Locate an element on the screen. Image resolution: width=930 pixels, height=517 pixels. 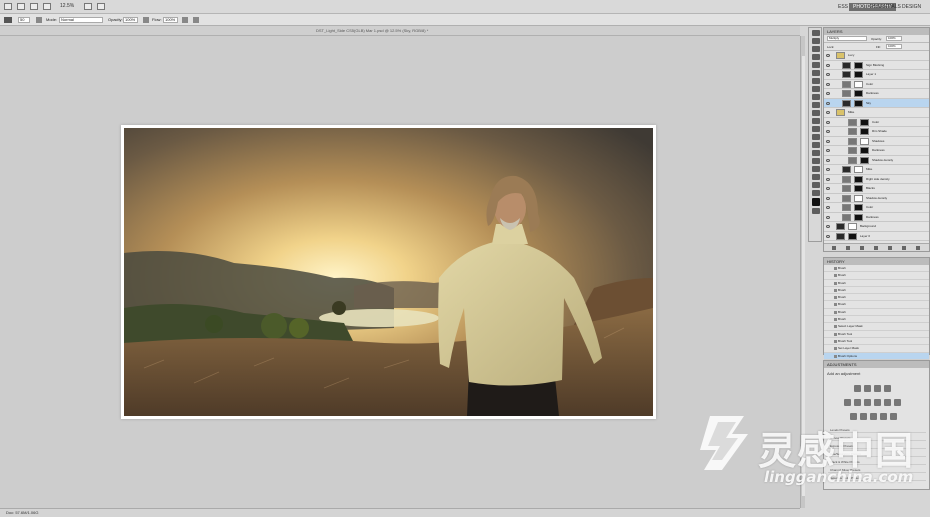
eyedropper-tool-icon is located at coordinates (816, 73).